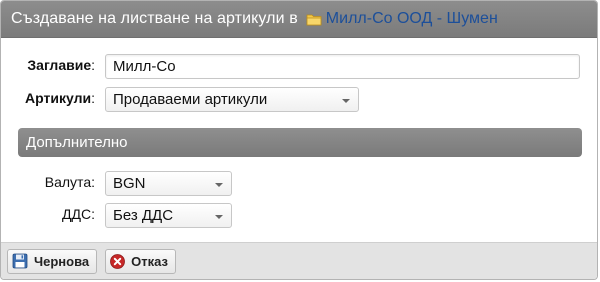 The height and width of the screenshot is (282, 600). I want to click on folder-icon, so click(314, 19).